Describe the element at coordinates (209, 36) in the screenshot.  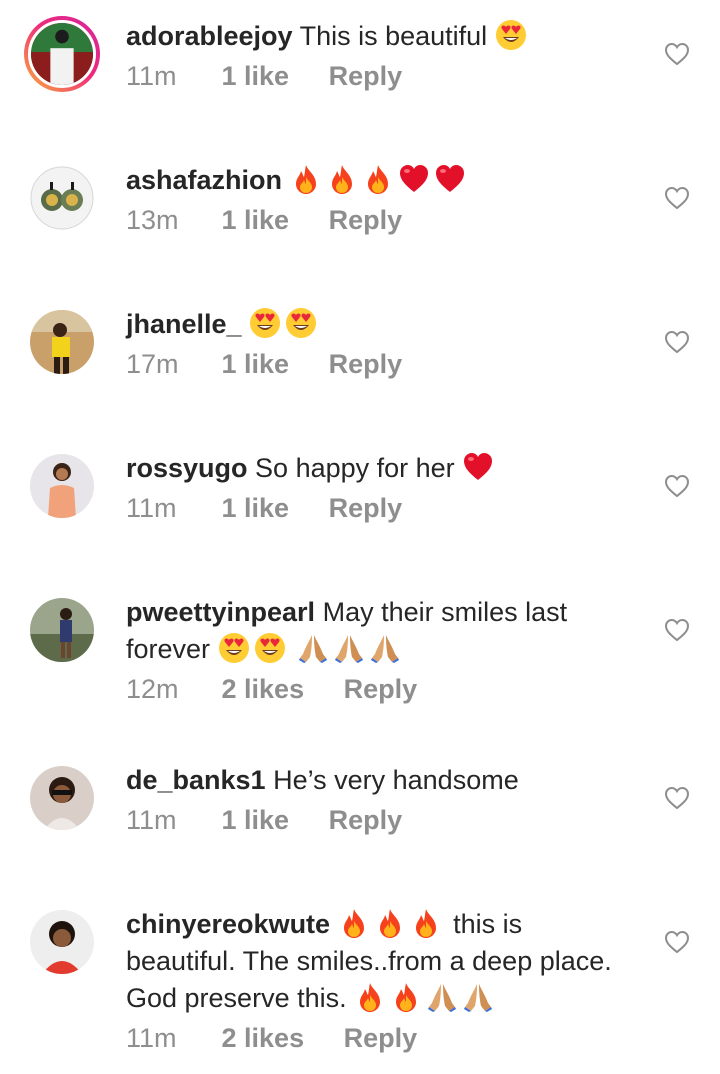
I see `comment-username: adorableejoy` at that location.